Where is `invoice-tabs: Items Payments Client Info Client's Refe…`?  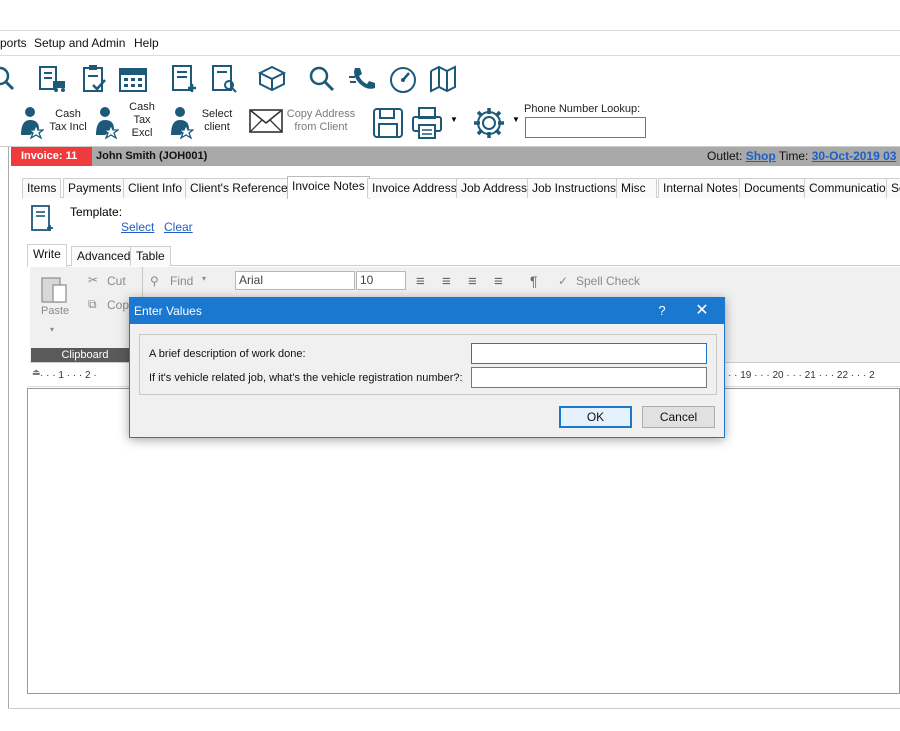 invoice-tabs: Items Payments Client Info Client's Refe… is located at coordinates (461, 187).